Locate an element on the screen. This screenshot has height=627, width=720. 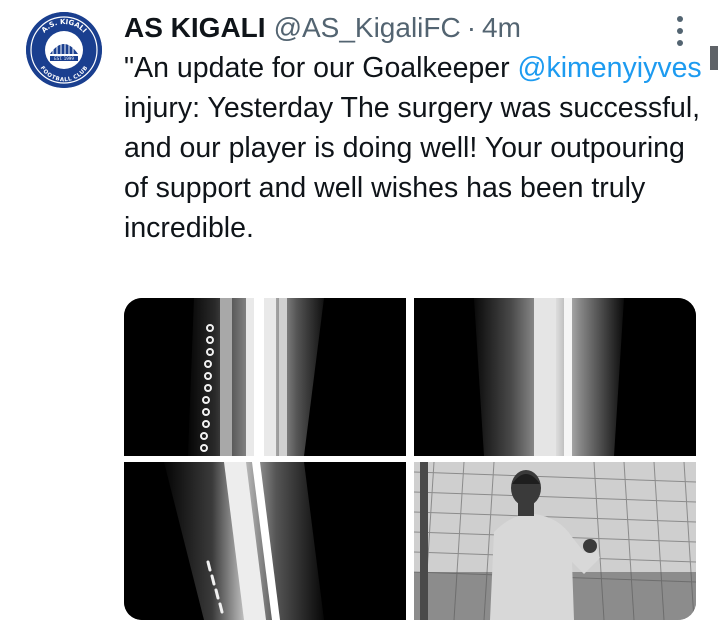
avatar: EST. 1999 A.S. KIGALI FOOTBALL CLUB is located at coordinates (64, 50).